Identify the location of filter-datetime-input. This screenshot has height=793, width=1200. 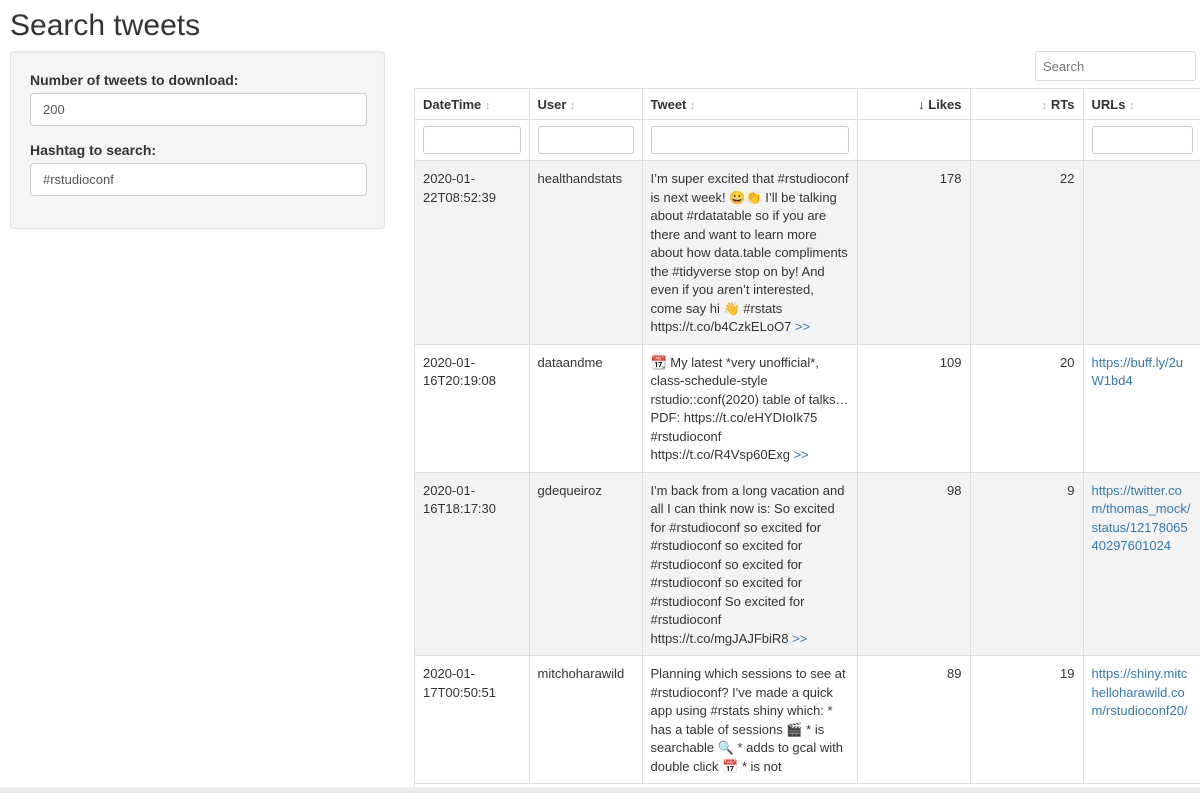
(472, 140).